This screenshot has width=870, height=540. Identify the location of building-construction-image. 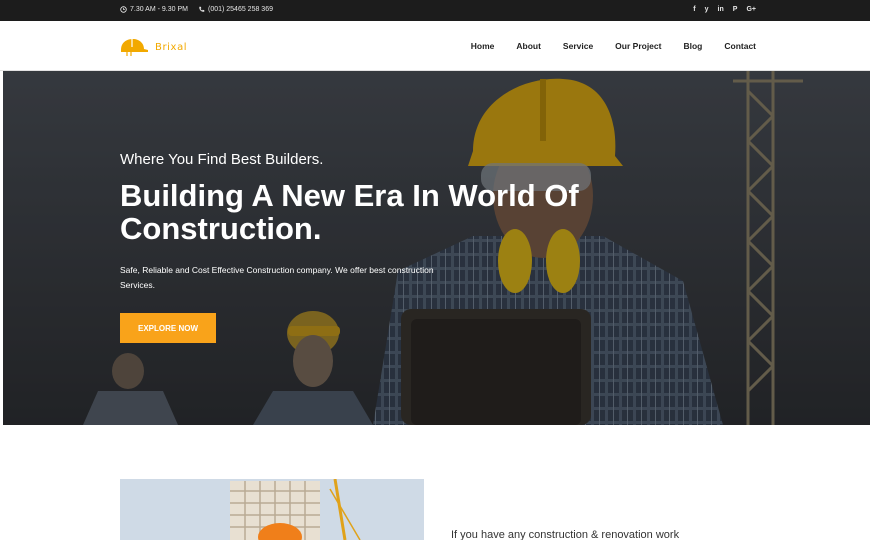
(272, 509).